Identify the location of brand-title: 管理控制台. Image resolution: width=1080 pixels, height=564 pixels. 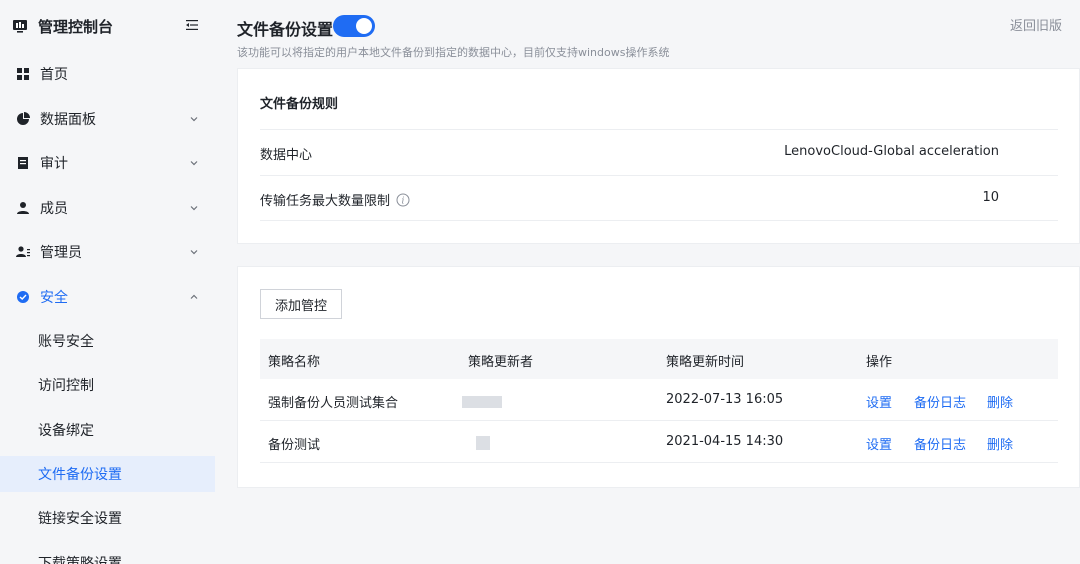
(76, 26).